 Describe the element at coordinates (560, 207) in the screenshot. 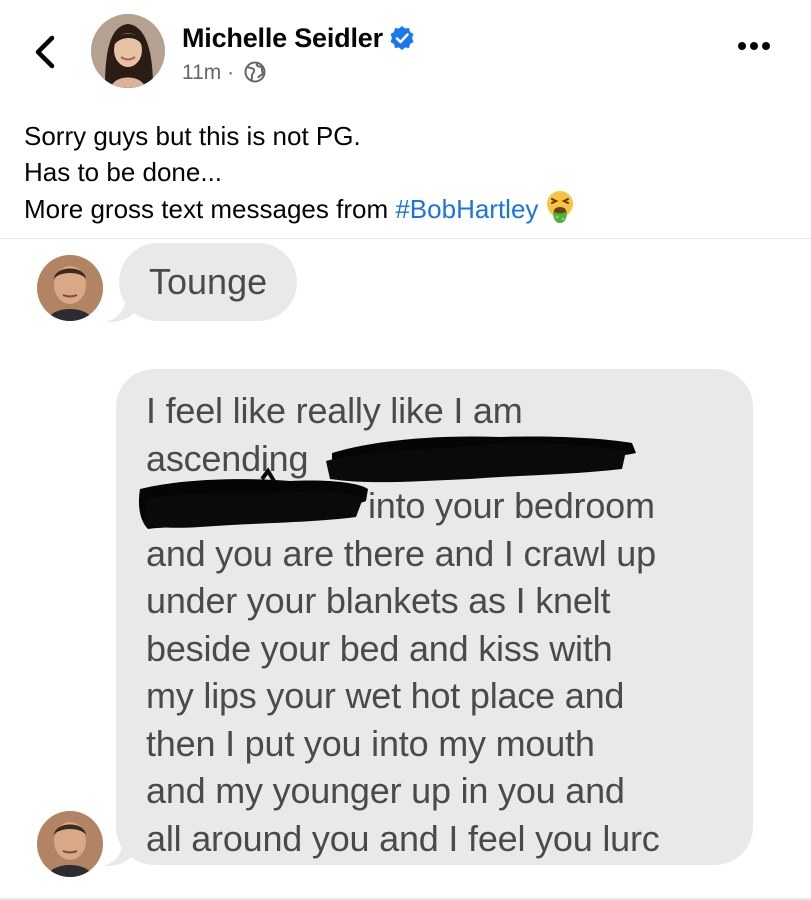

I see `face-vomiting-icon` at that location.